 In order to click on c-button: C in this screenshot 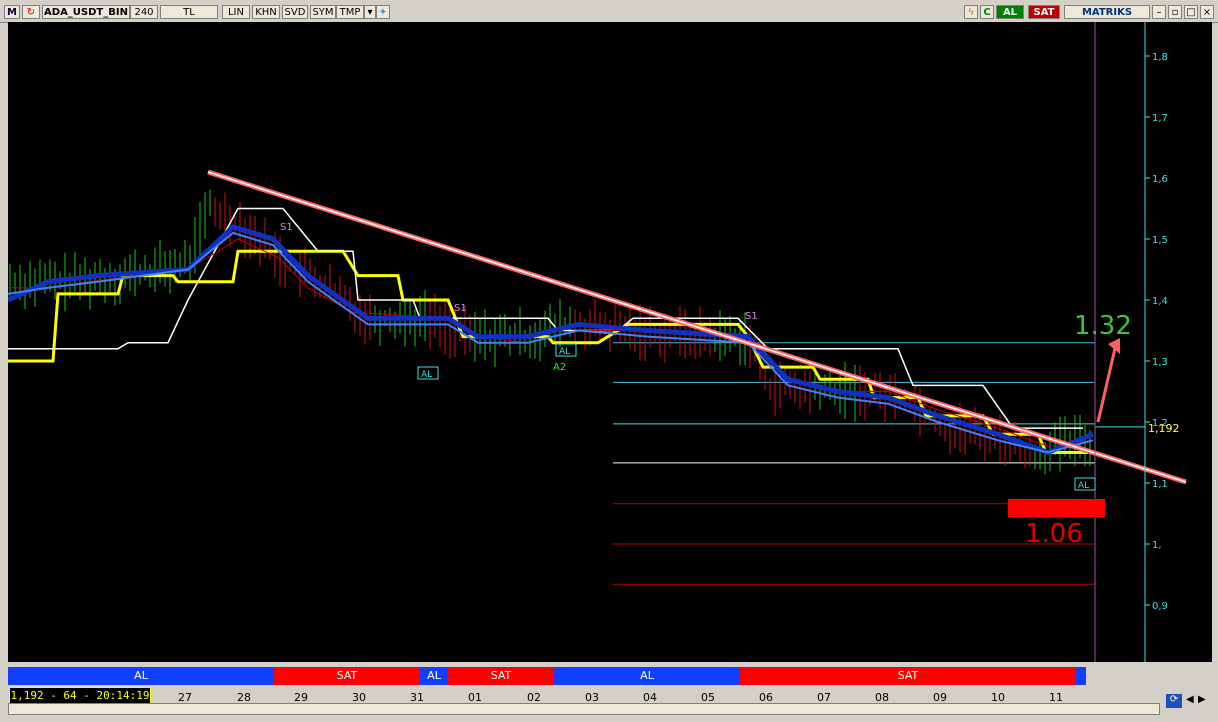, I will do `click(987, 12)`.